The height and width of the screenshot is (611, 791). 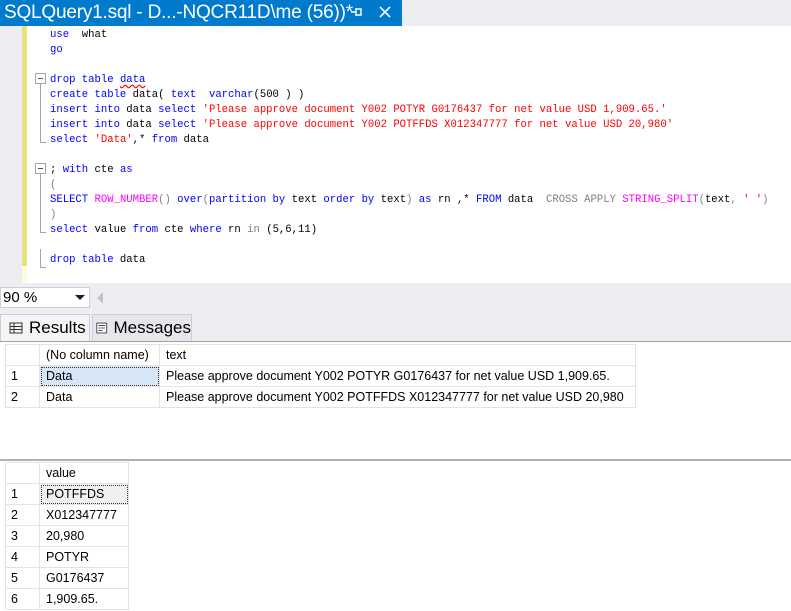 What do you see at coordinates (395, 297) in the screenshot?
I see `editor-status-strip: 90 %` at bounding box center [395, 297].